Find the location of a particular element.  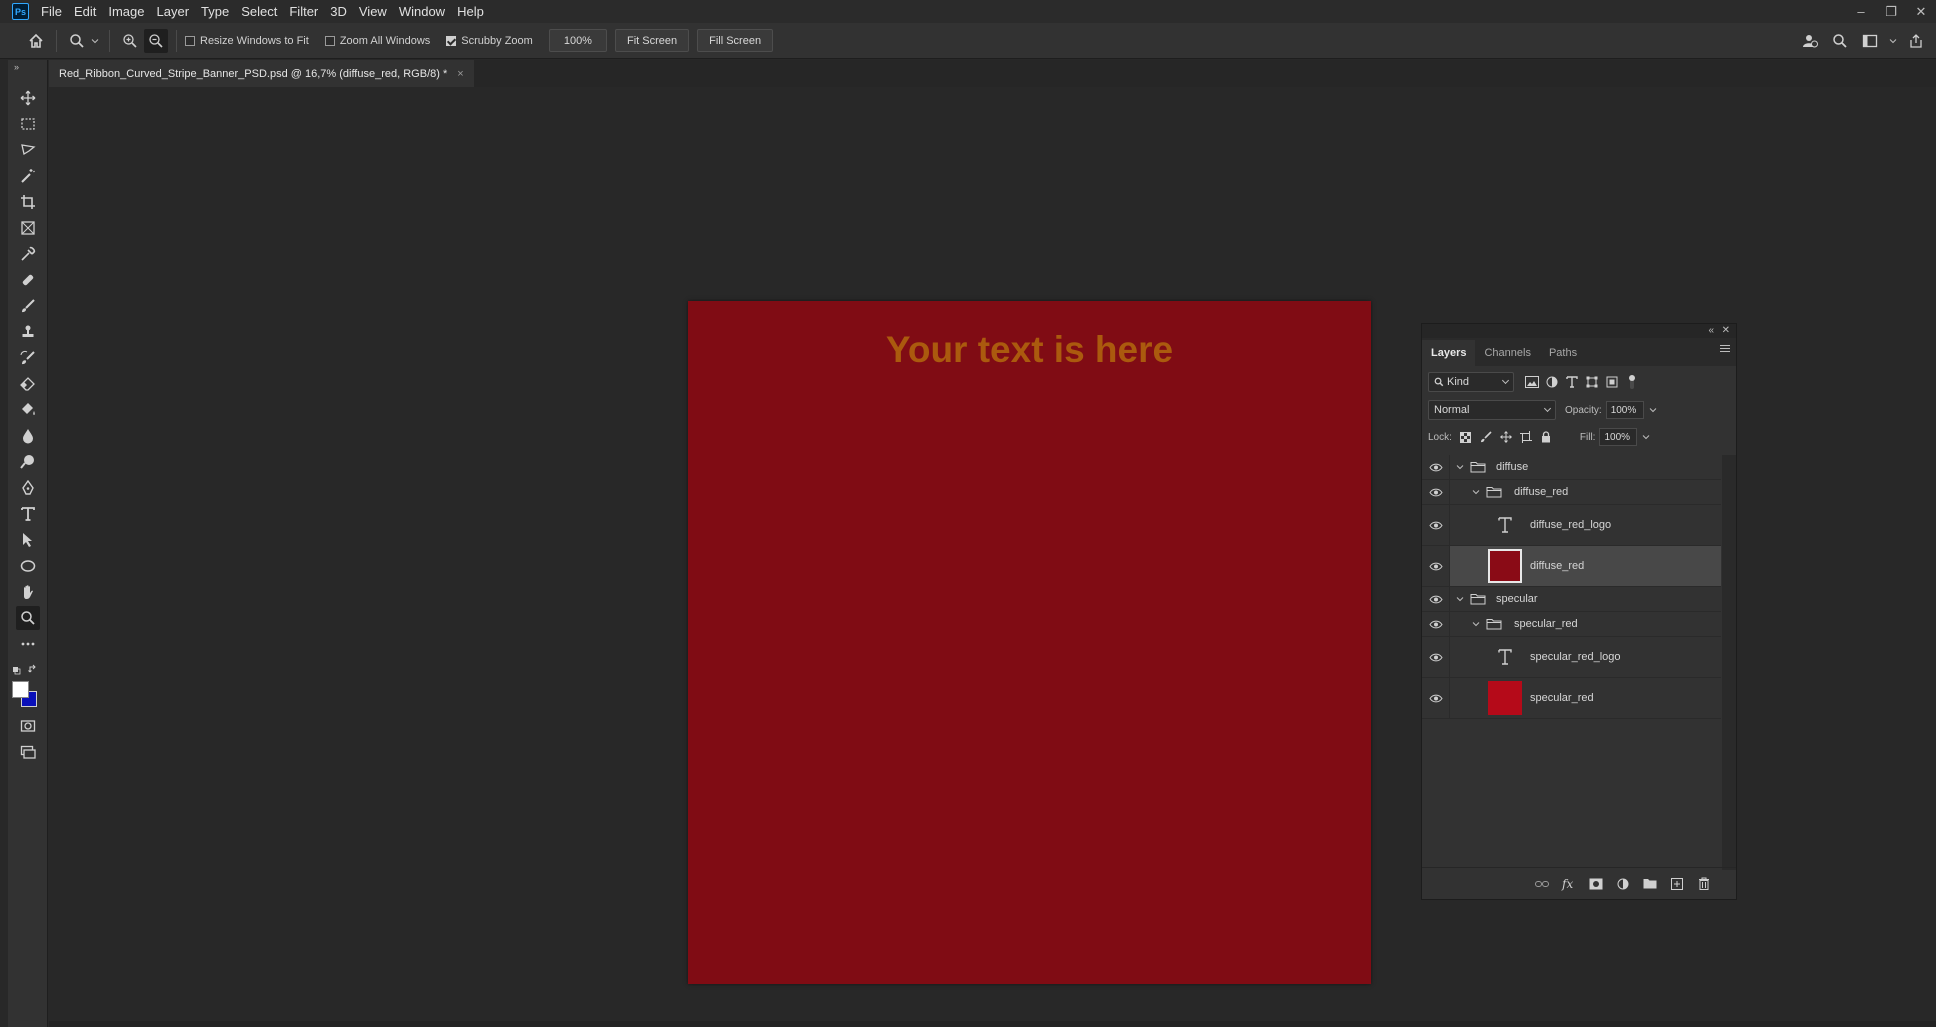

canvas-text: Your text is here is located at coordinates (1029, 350).